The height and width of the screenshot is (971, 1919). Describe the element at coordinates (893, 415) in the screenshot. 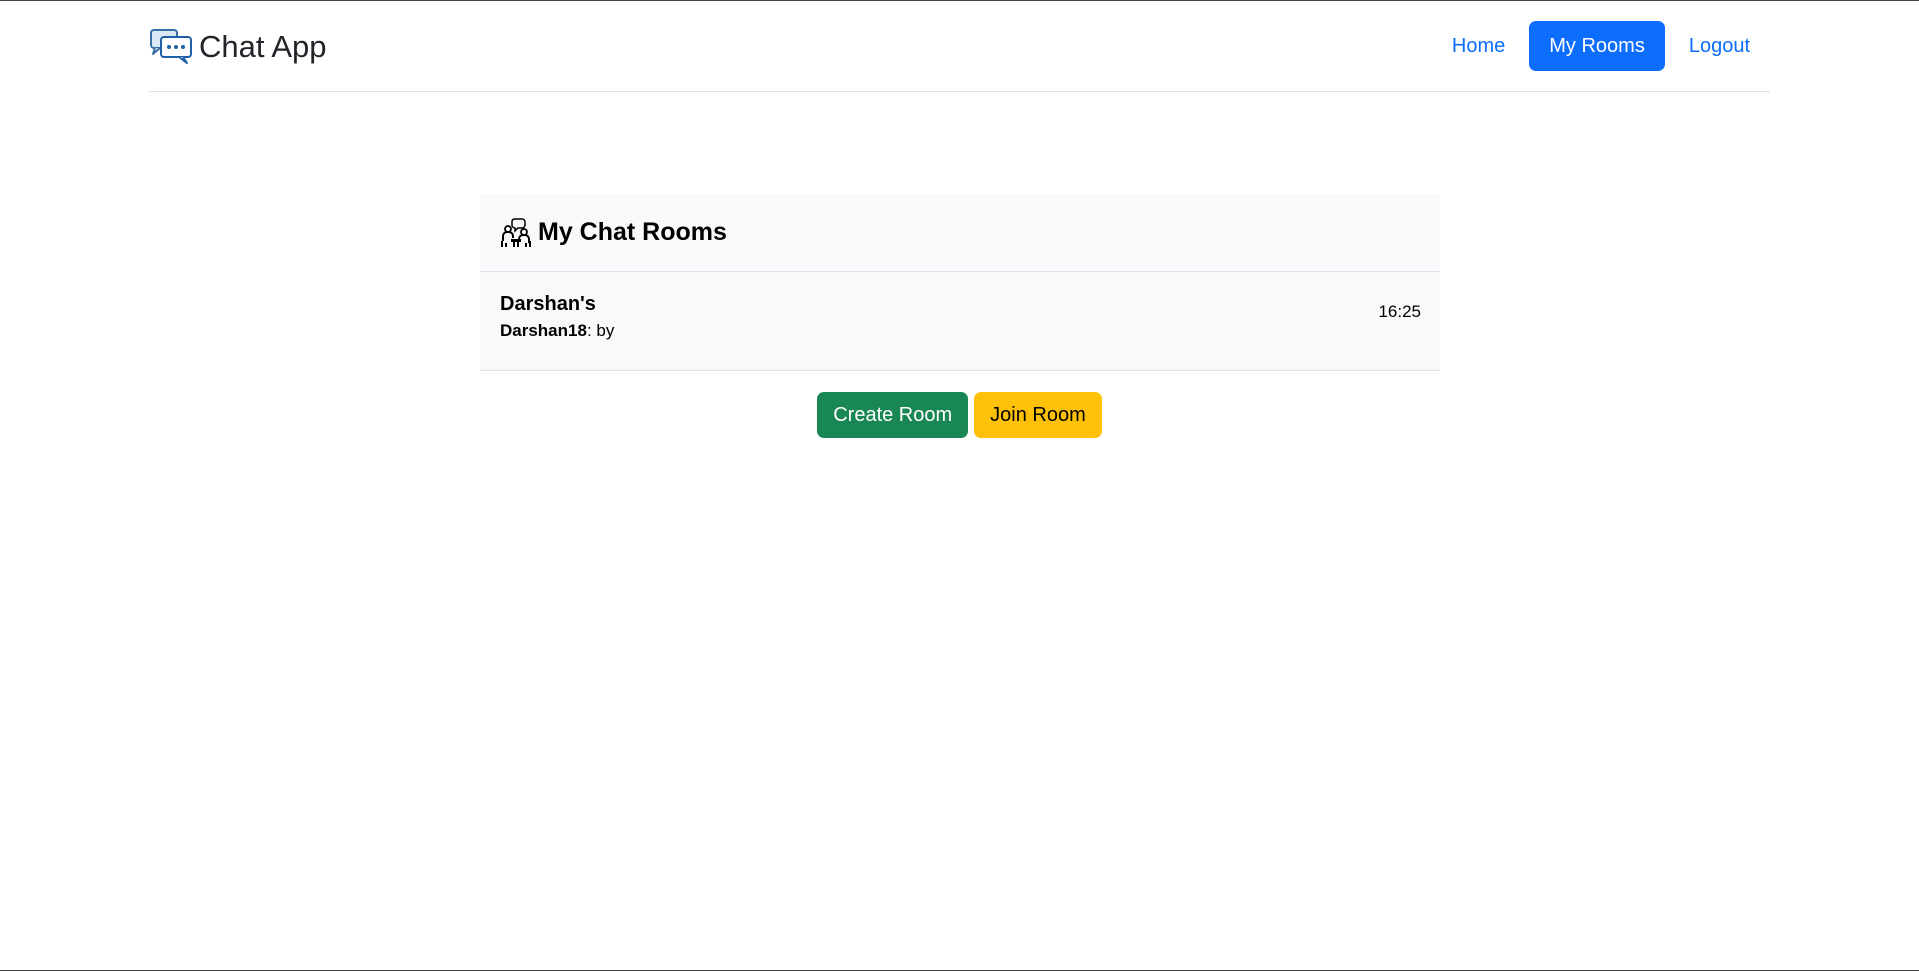

I see `create-room-button: Create Room` at that location.